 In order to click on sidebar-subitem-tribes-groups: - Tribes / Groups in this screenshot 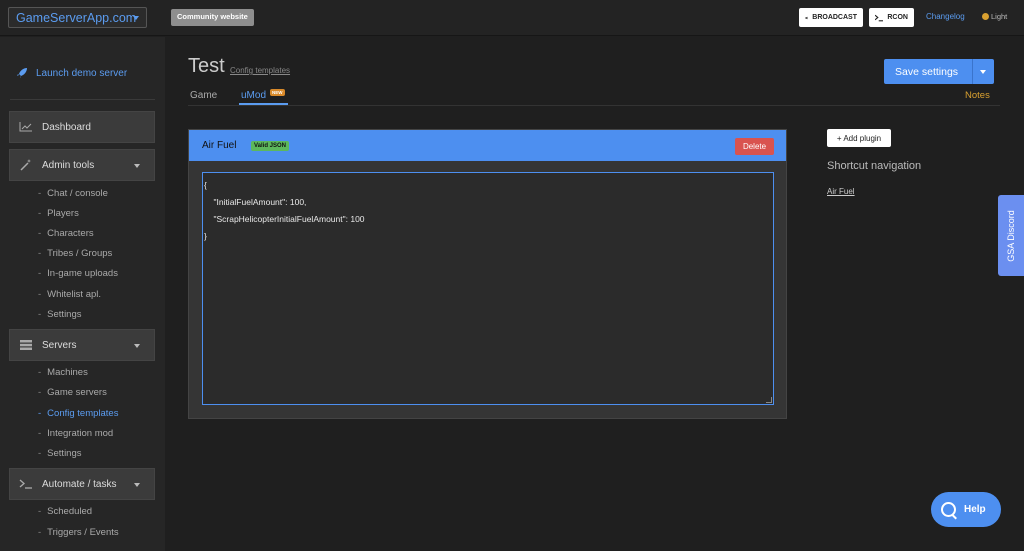, I will do `click(75, 253)`.